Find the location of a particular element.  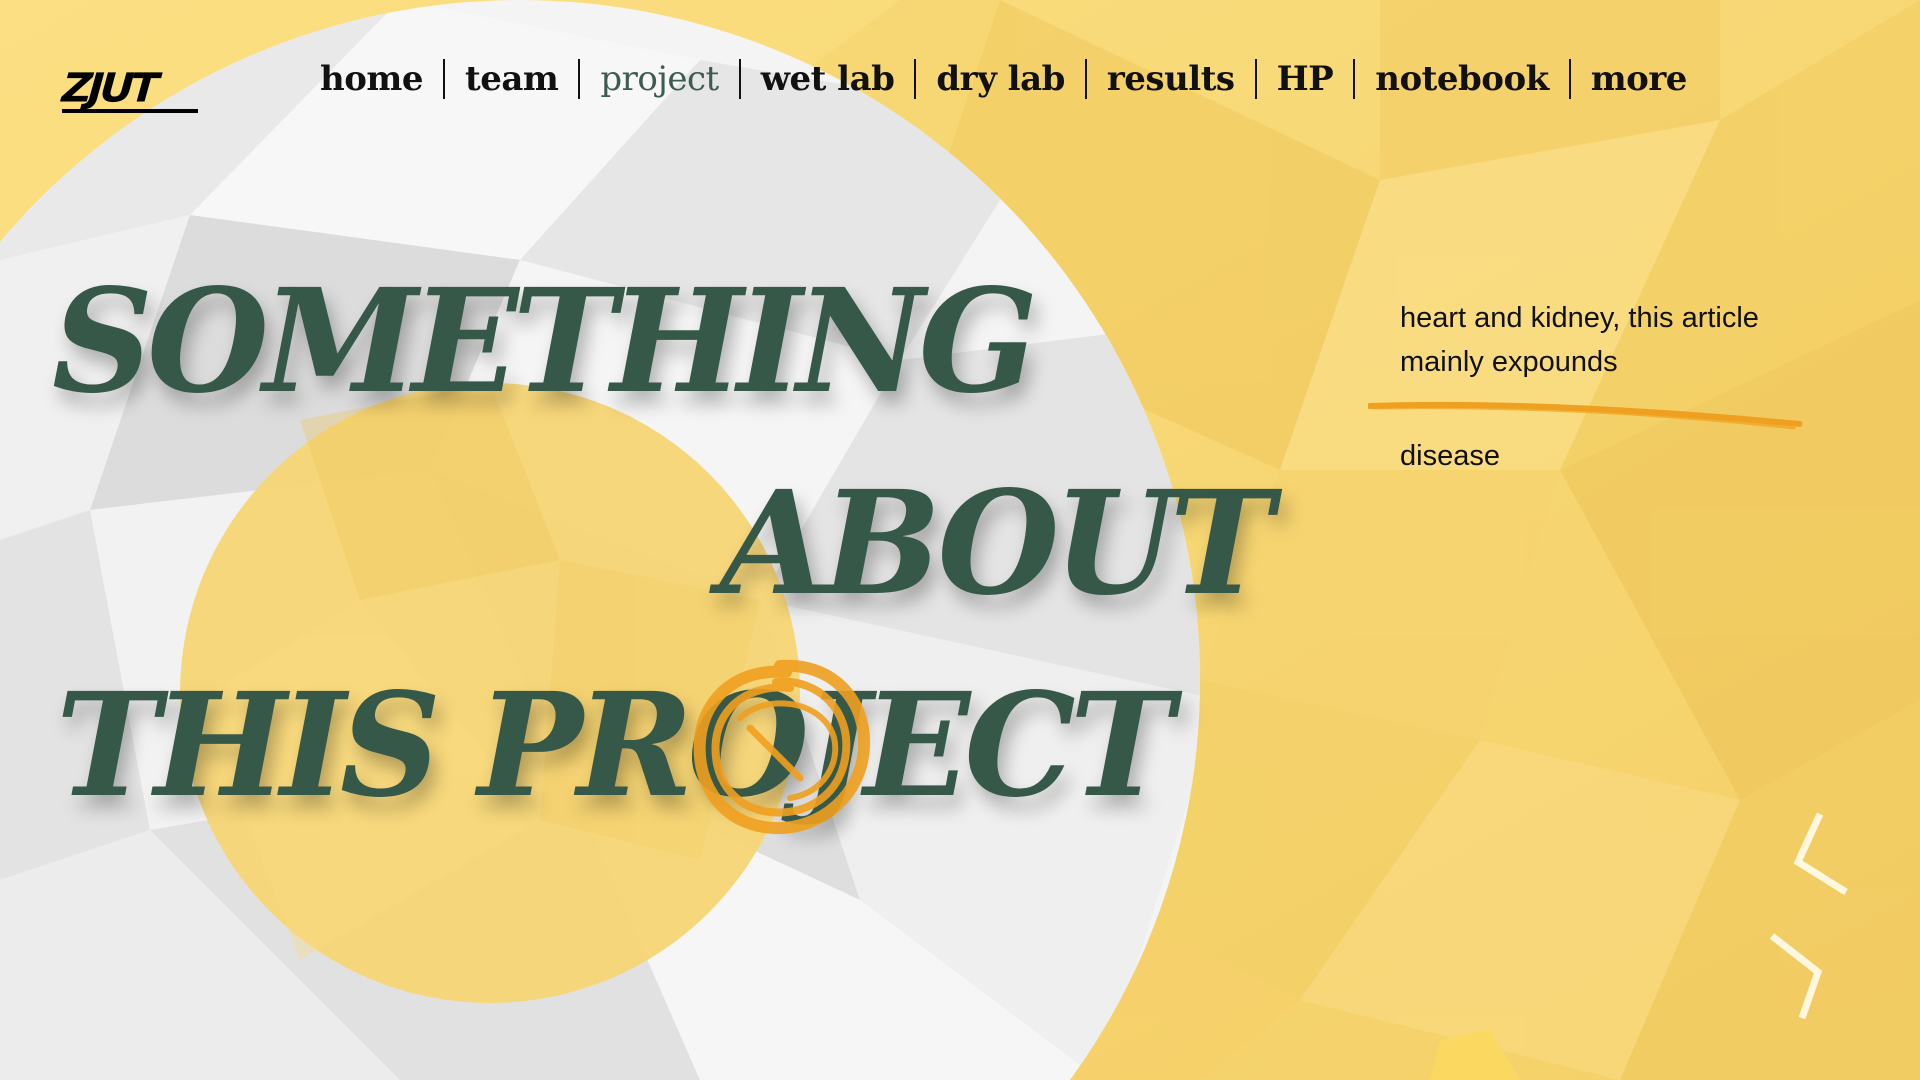

orange-underline is located at coordinates (1585, 415).